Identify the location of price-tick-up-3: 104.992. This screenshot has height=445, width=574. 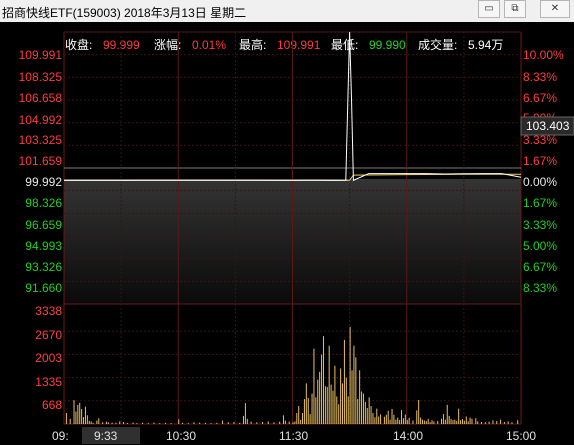
(41, 120).